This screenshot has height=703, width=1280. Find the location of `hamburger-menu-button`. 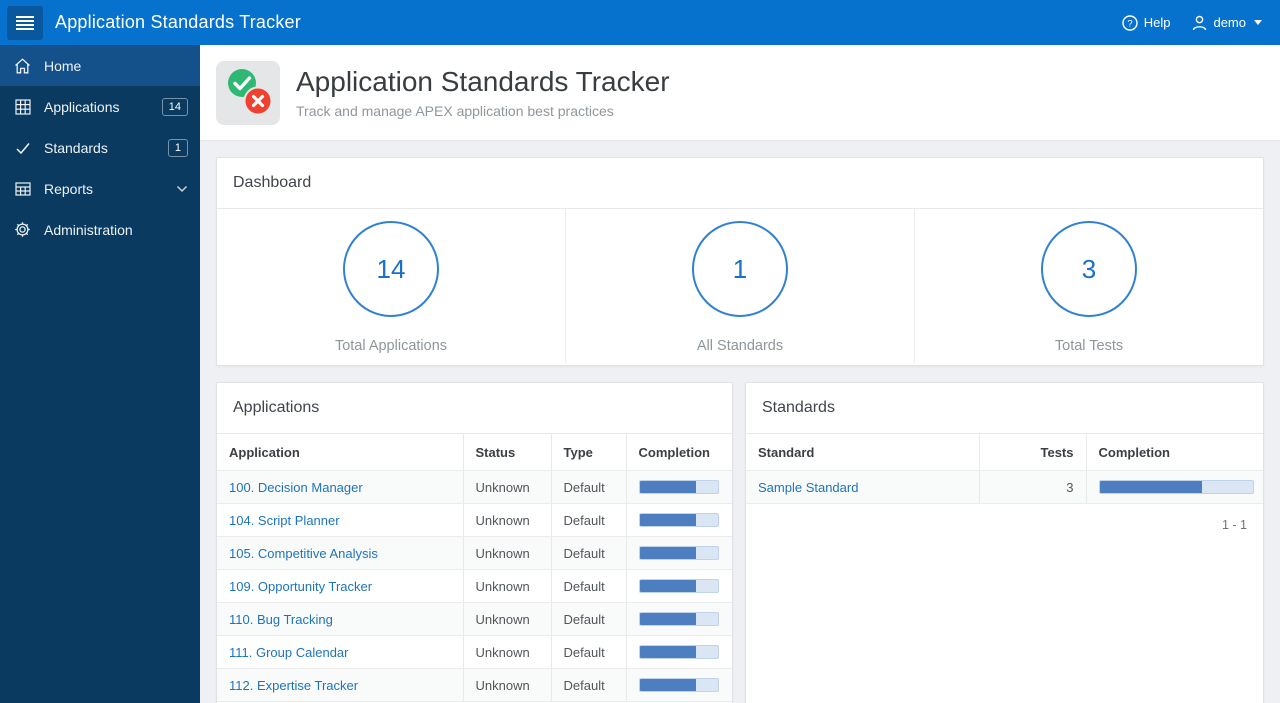

hamburger-menu-button is located at coordinates (25, 22).